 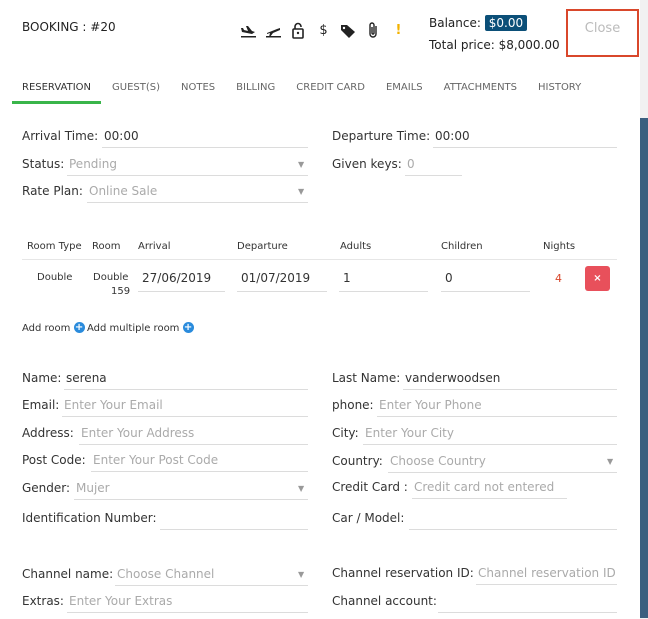 I want to click on last-name-label: Last Name:, so click(x=366, y=378).